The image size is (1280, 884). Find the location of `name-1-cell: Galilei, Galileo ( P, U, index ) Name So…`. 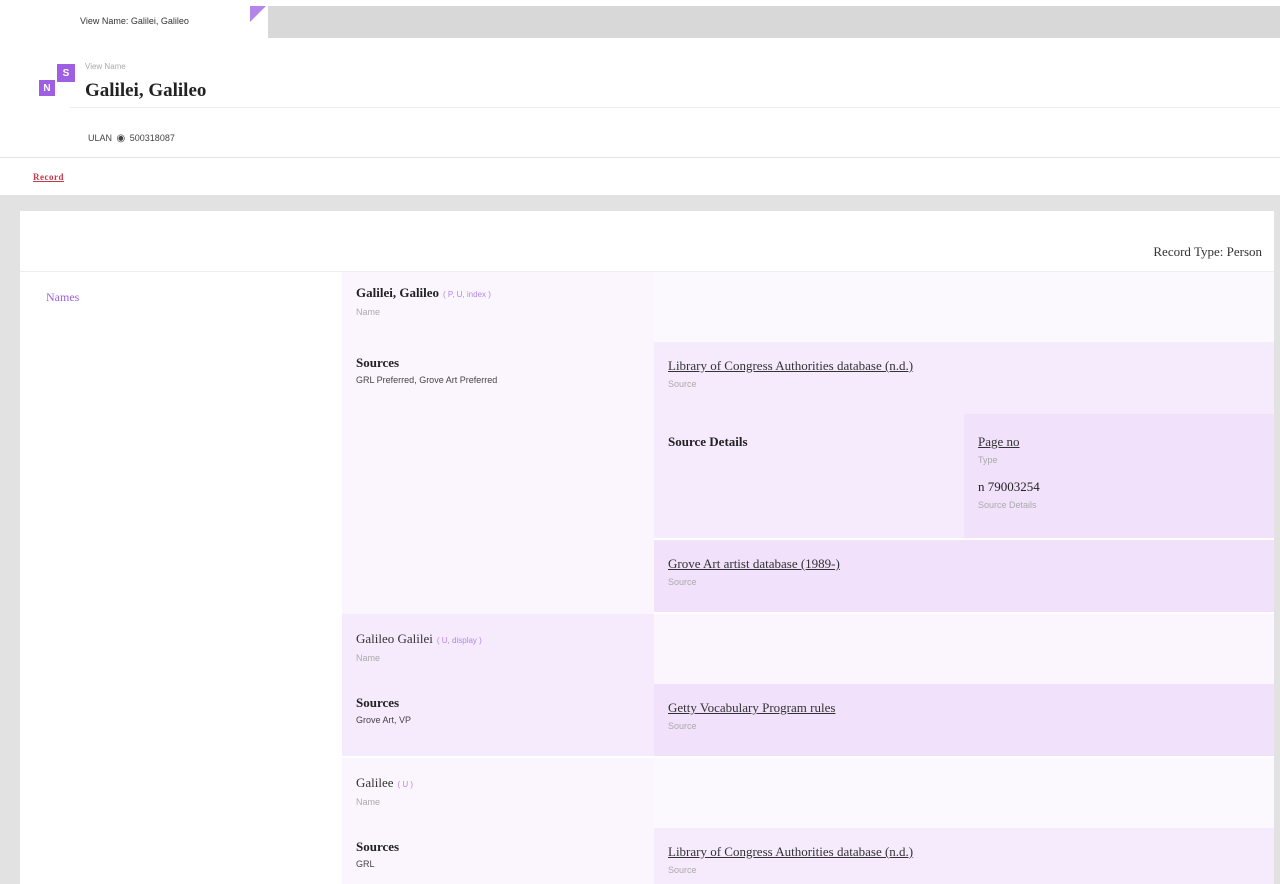

name-1-cell: Galilei, Galileo ( P, U, index ) Name So… is located at coordinates (498, 443).